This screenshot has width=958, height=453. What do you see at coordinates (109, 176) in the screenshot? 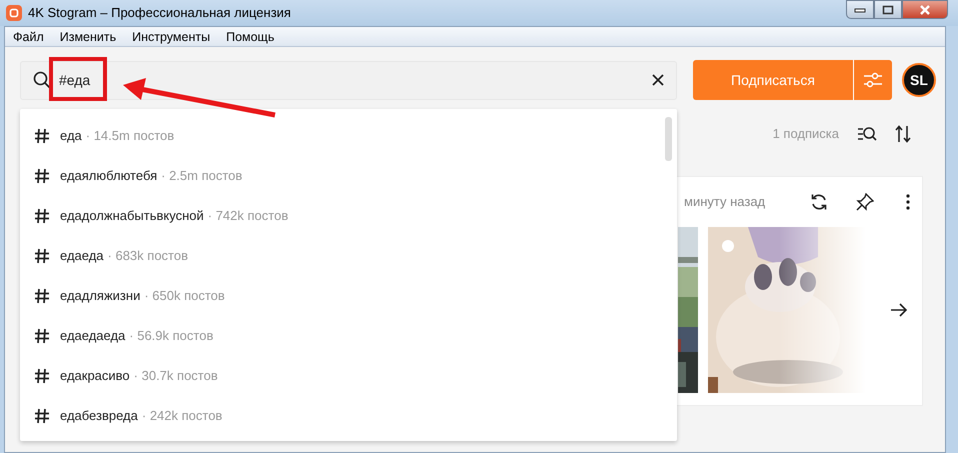
I see `hashtag-suggestion: едаялюблютебя` at bounding box center [109, 176].